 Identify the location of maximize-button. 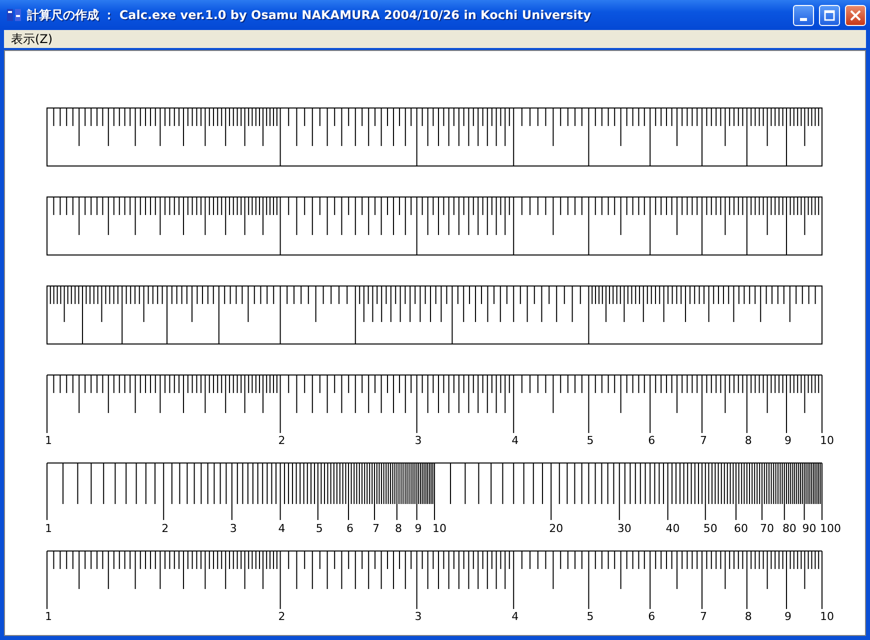
(829, 15).